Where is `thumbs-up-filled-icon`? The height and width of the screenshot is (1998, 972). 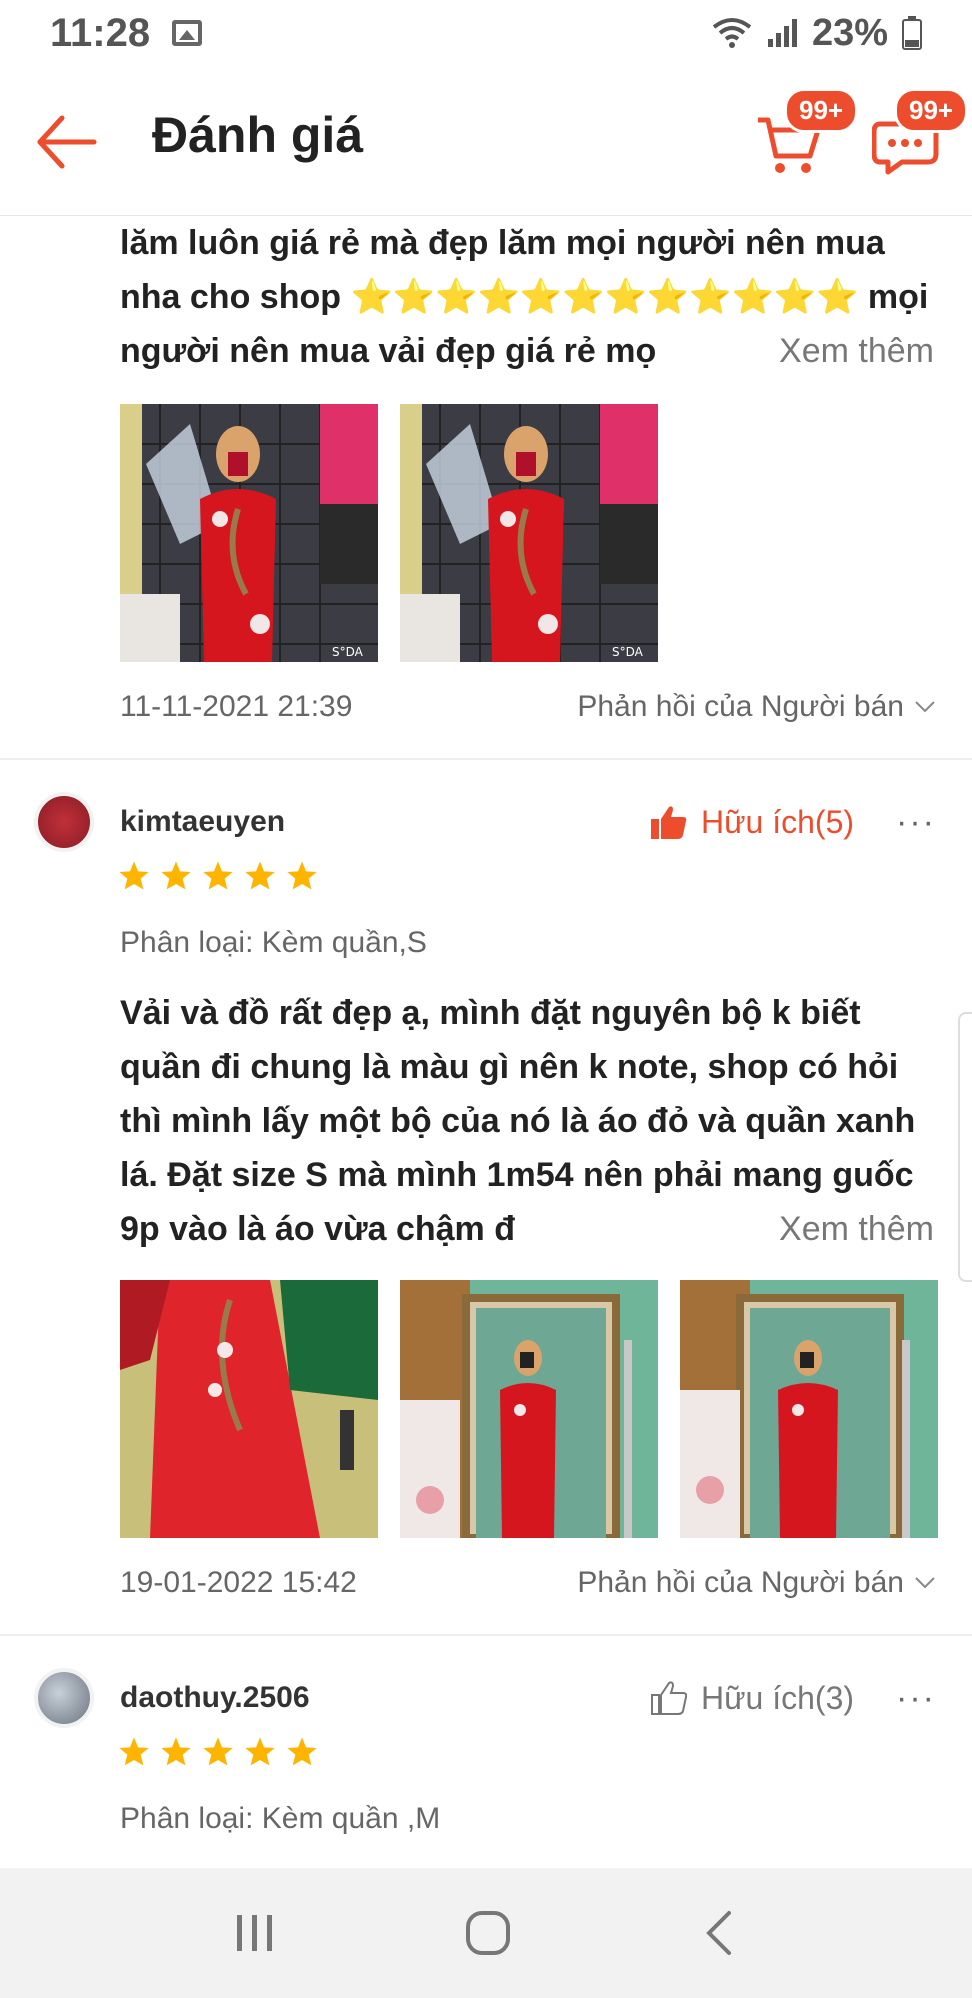 thumbs-up-filled-icon is located at coordinates (669, 822).